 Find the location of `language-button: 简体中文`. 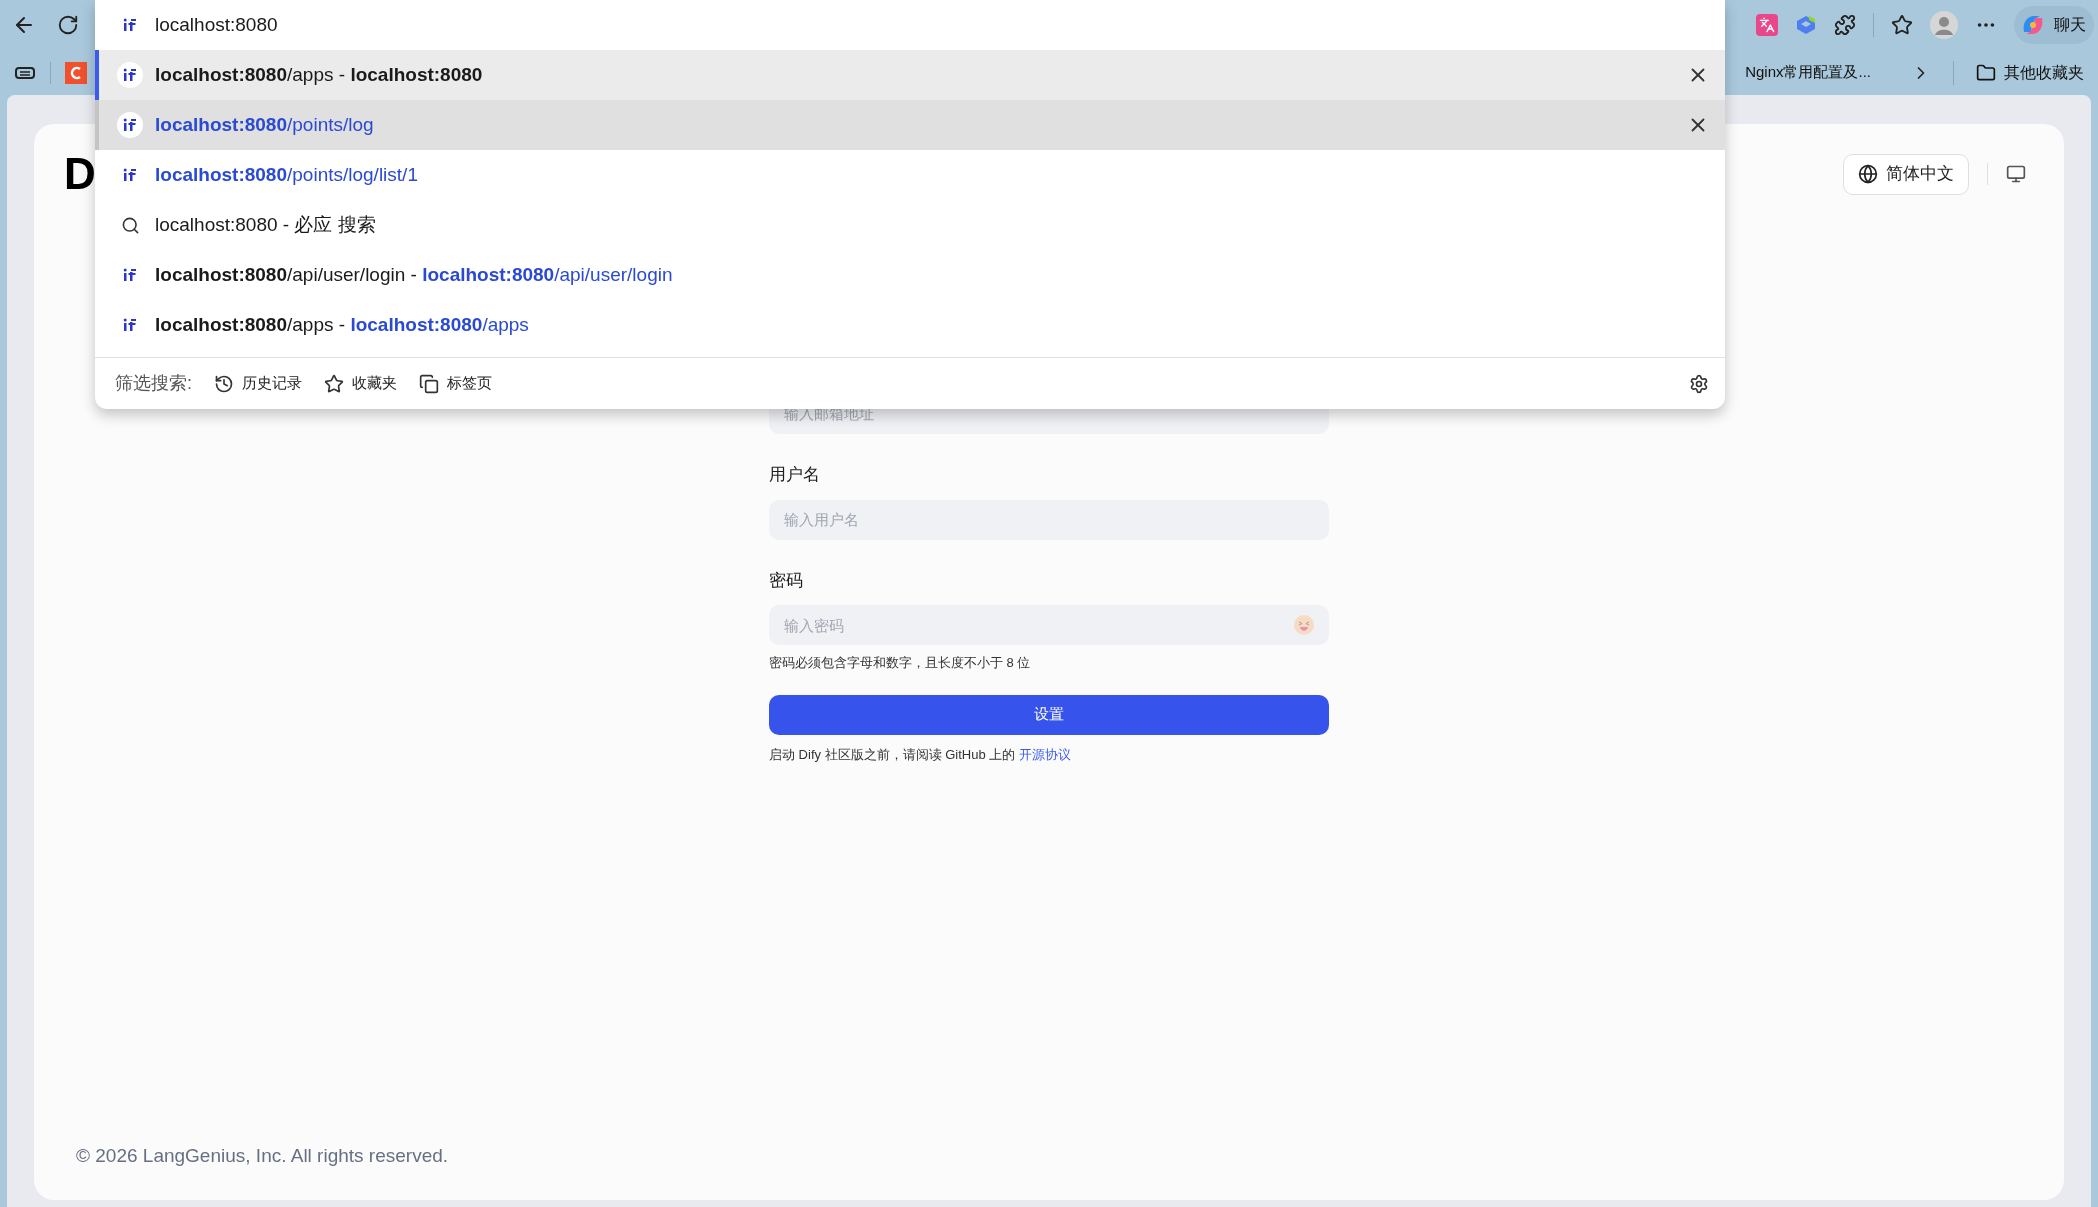

language-button: 简体中文 is located at coordinates (1906, 174).